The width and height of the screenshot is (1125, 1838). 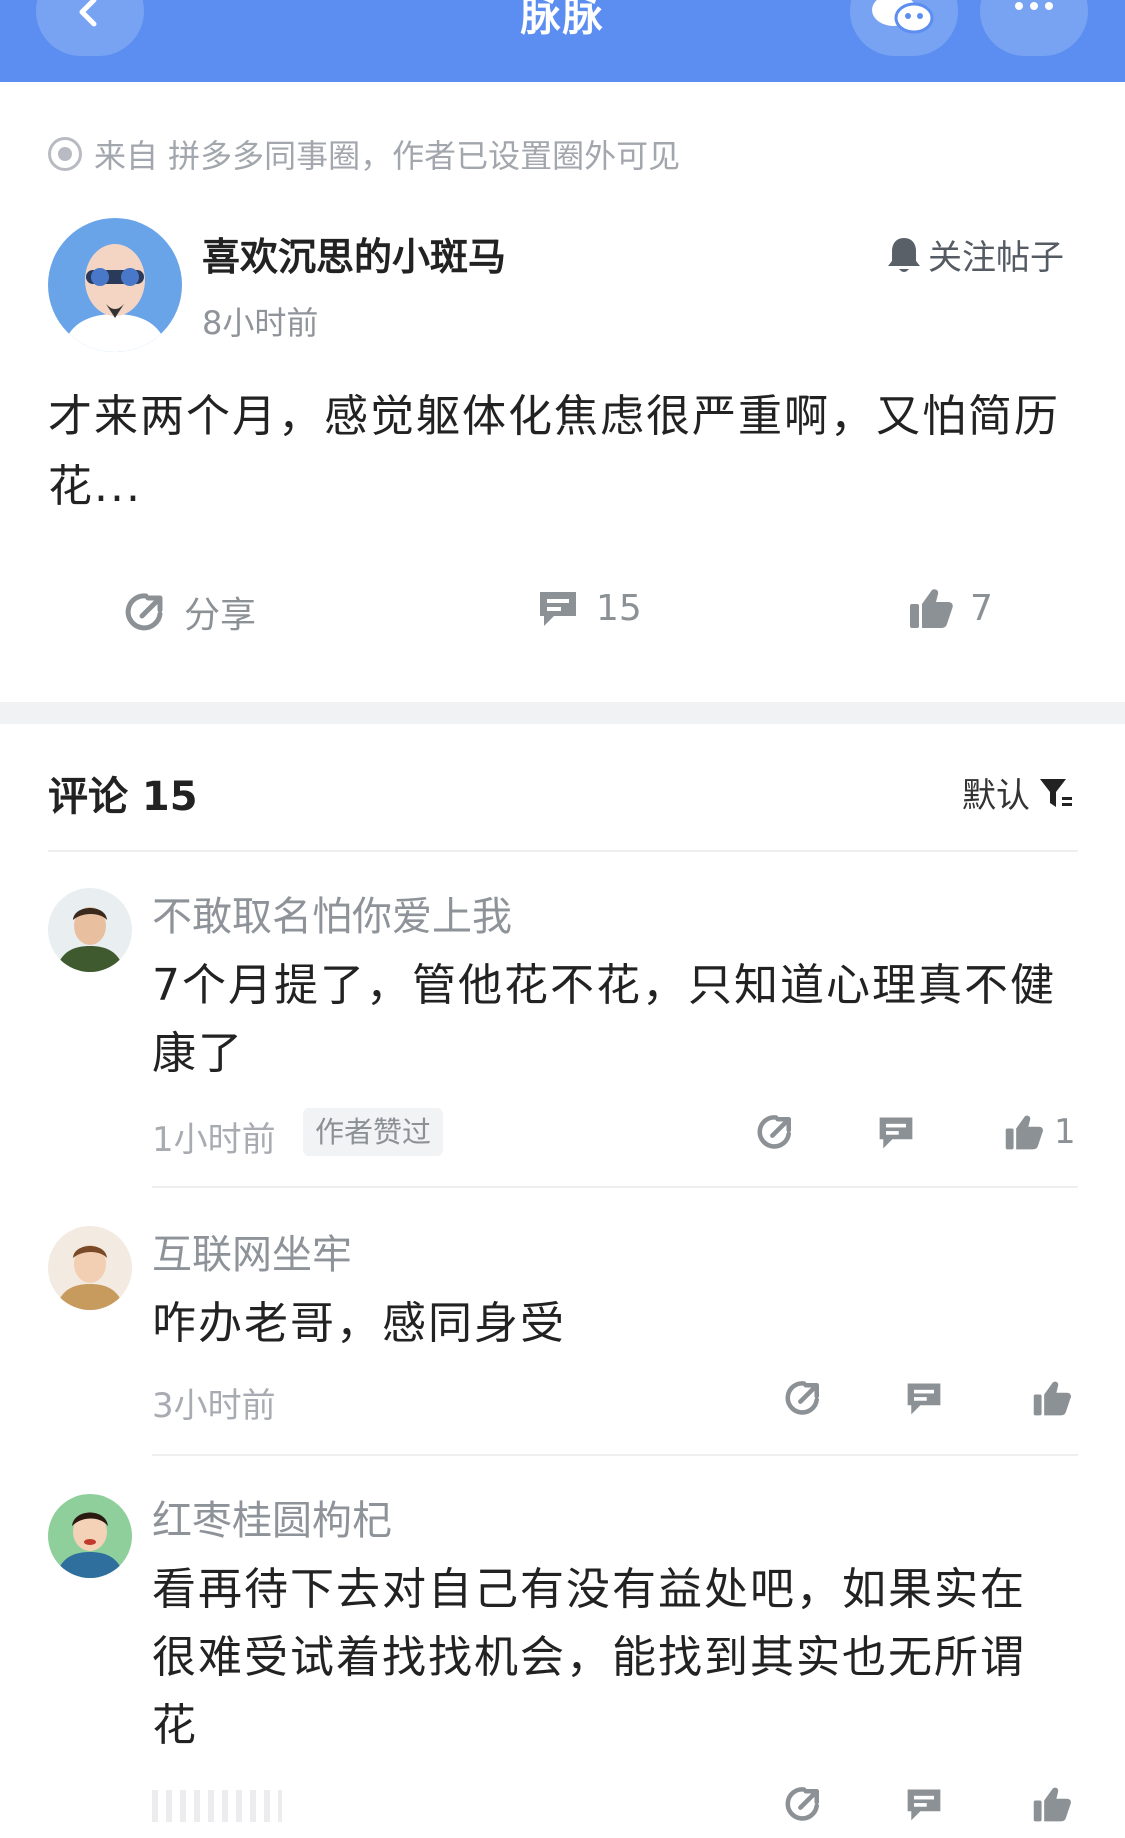 What do you see at coordinates (214, 1140) in the screenshot?
I see `comment-time: 1小时前` at bounding box center [214, 1140].